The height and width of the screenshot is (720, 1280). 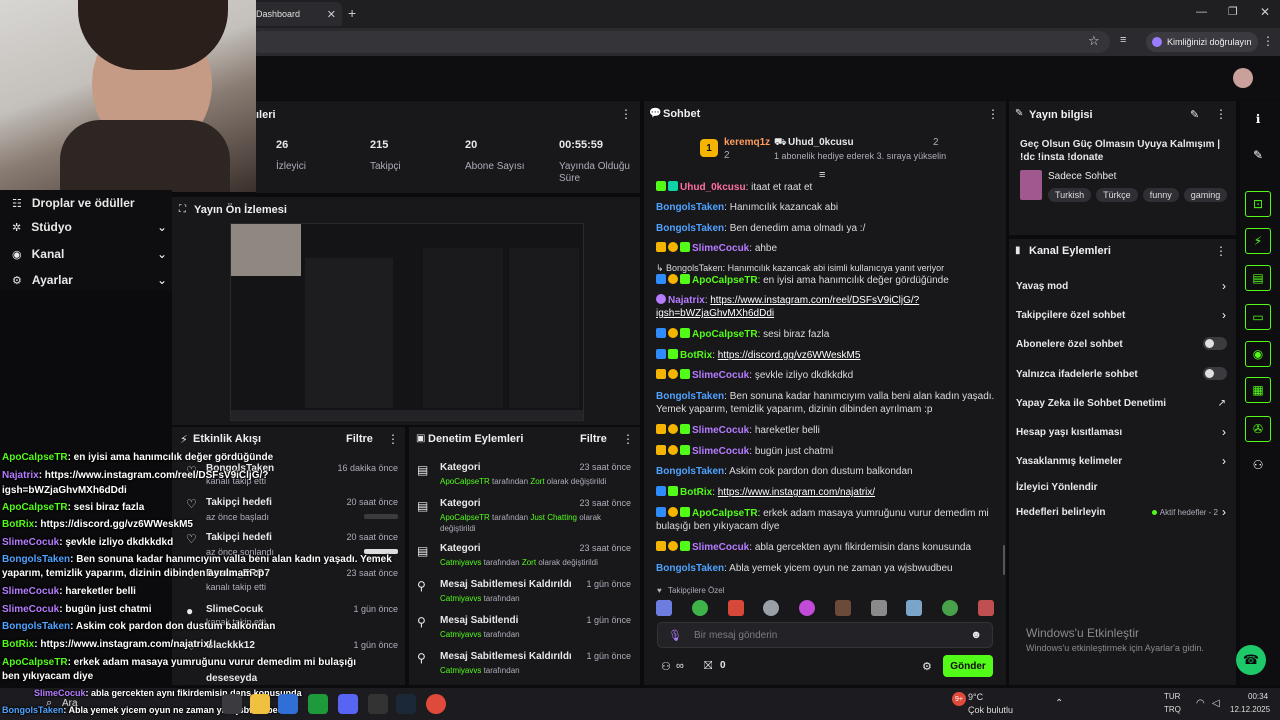 What do you see at coordinates (70, 703) in the screenshot?
I see `taskbar-search: Ara` at bounding box center [70, 703].